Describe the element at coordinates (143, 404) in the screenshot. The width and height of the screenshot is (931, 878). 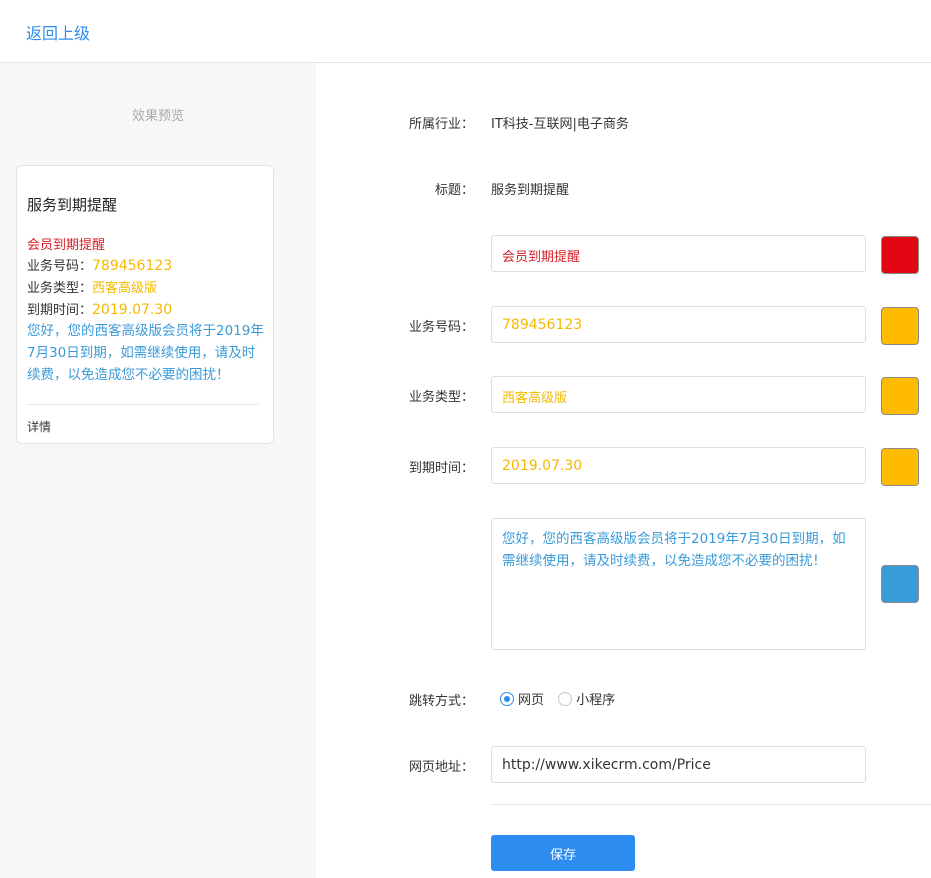
I see `card-divider` at that location.